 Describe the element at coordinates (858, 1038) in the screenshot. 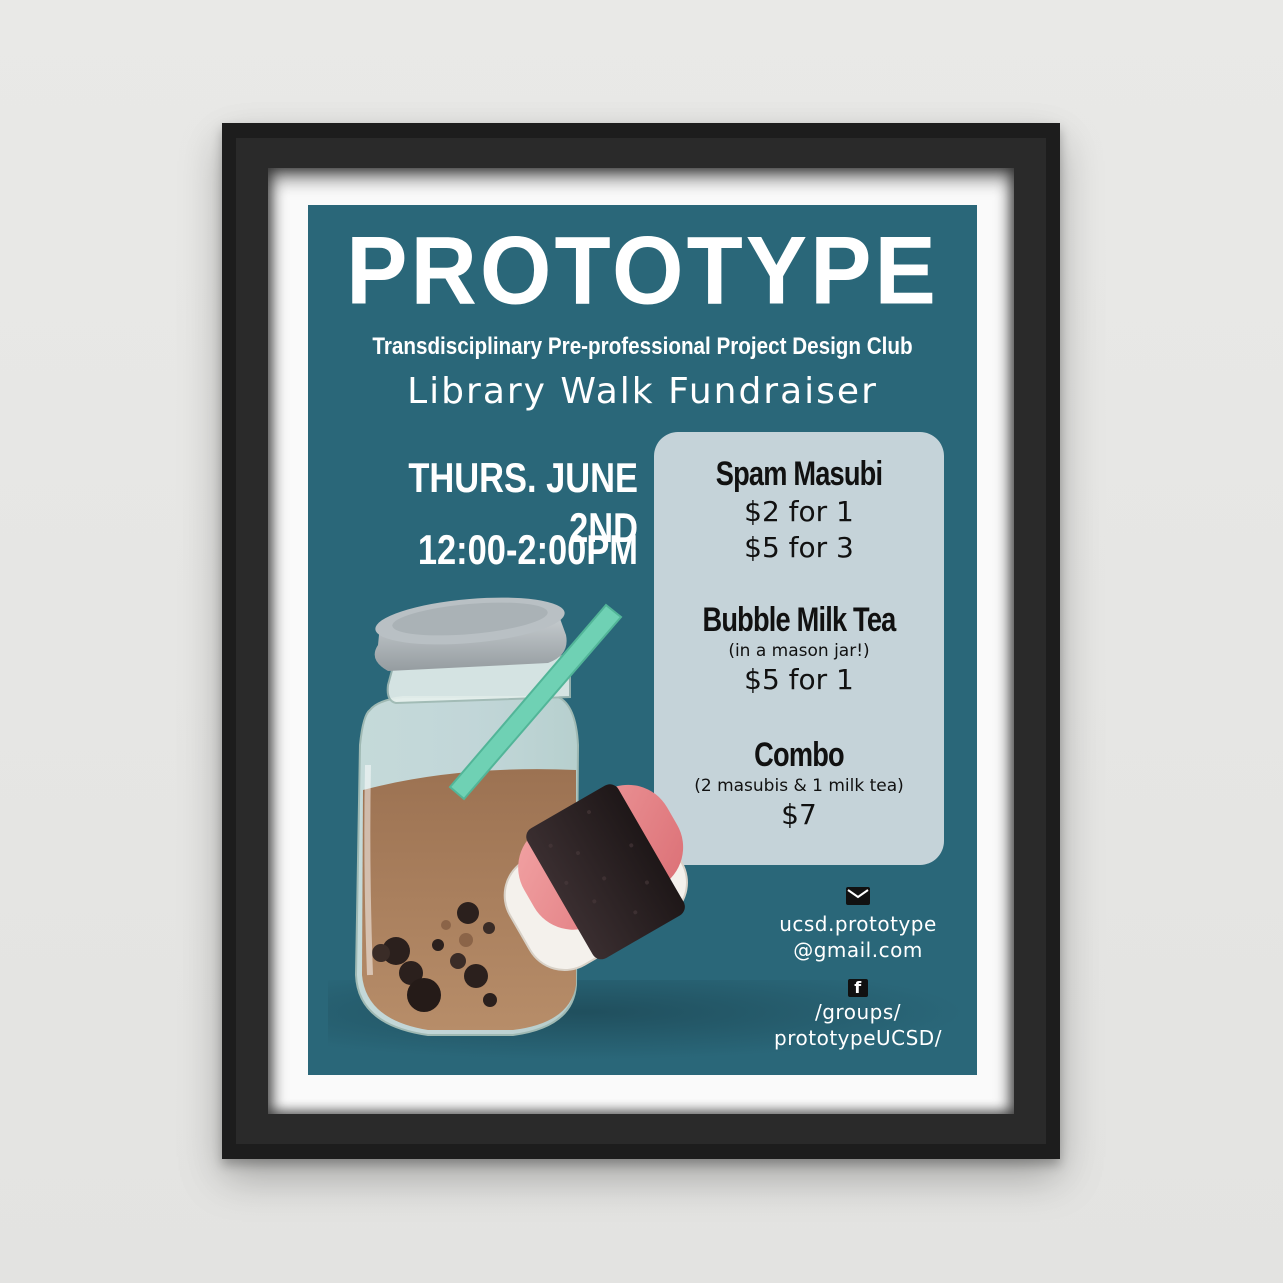

I see `facebook-line-2: prototypeUCSD/` at that location.